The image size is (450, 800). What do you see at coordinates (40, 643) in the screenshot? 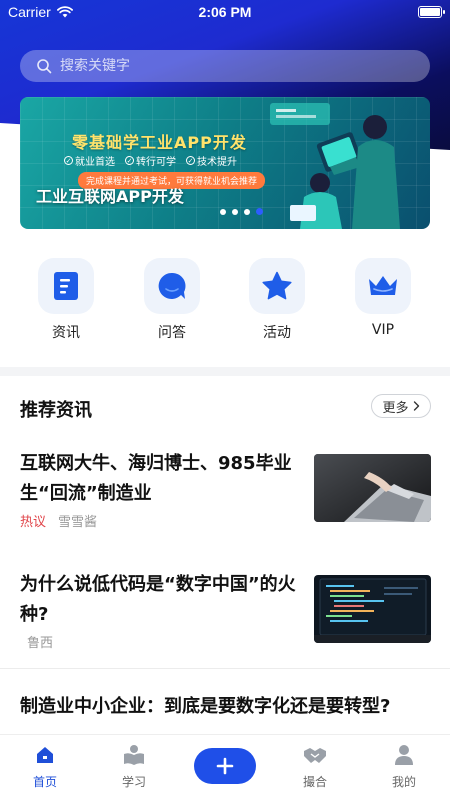
I see `article-author: 鲁西` at bounding box center [40, 643].